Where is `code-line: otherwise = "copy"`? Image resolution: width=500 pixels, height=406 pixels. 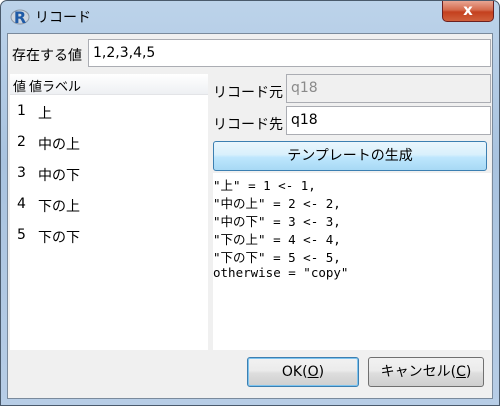
code-line: otherwise = "copy" is located at coordinates (281, 272).